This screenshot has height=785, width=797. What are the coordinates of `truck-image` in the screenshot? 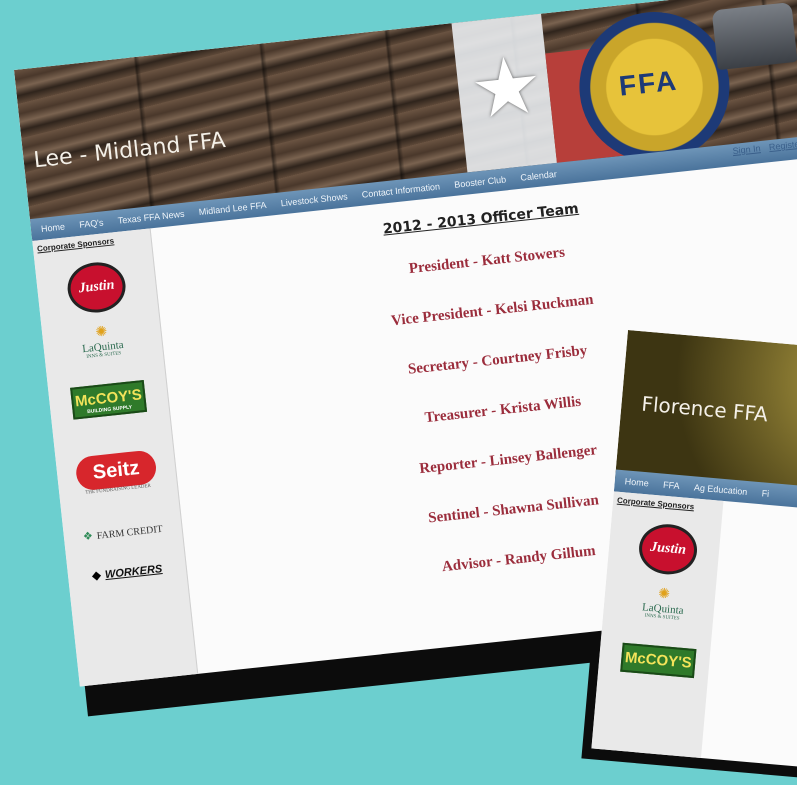 It's located at (754, 36).